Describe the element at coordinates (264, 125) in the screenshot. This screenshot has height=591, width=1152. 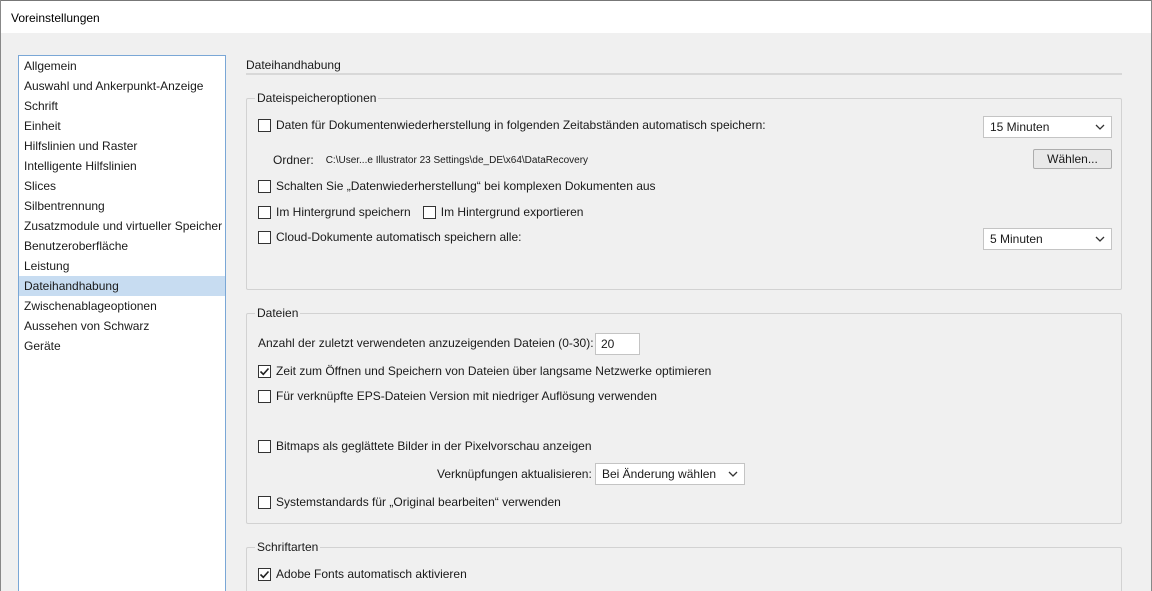
I see `autosave-checkbox` at that location.